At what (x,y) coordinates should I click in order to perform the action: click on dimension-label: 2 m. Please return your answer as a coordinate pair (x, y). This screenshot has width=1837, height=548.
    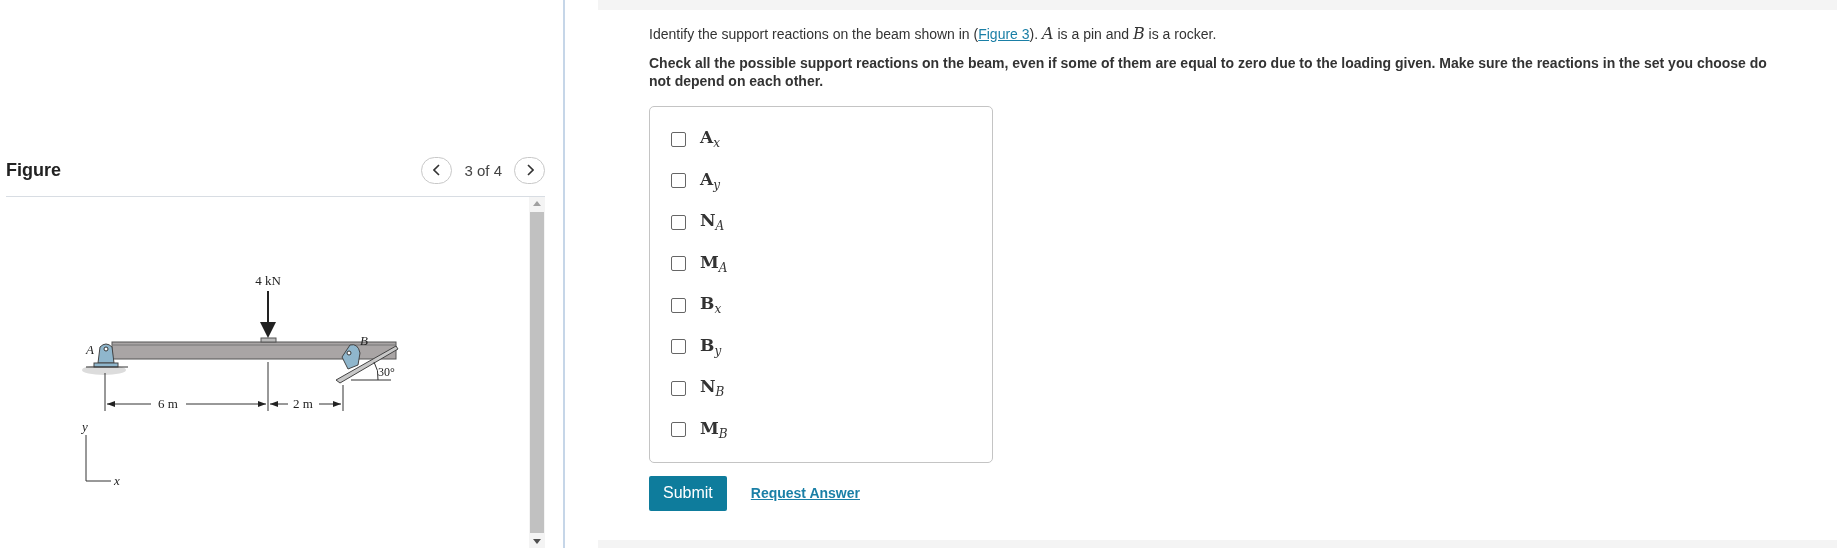
    Looking at the image, I should click on (303, 403).